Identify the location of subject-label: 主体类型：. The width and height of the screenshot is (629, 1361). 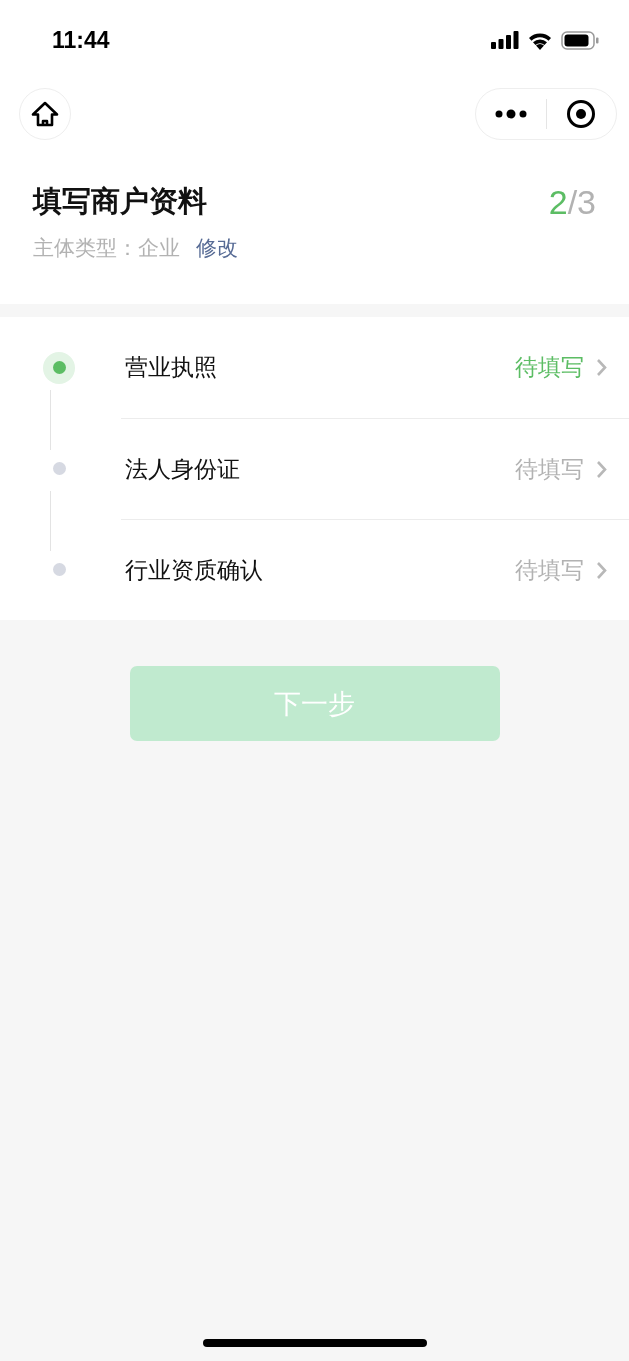
(85, 248).